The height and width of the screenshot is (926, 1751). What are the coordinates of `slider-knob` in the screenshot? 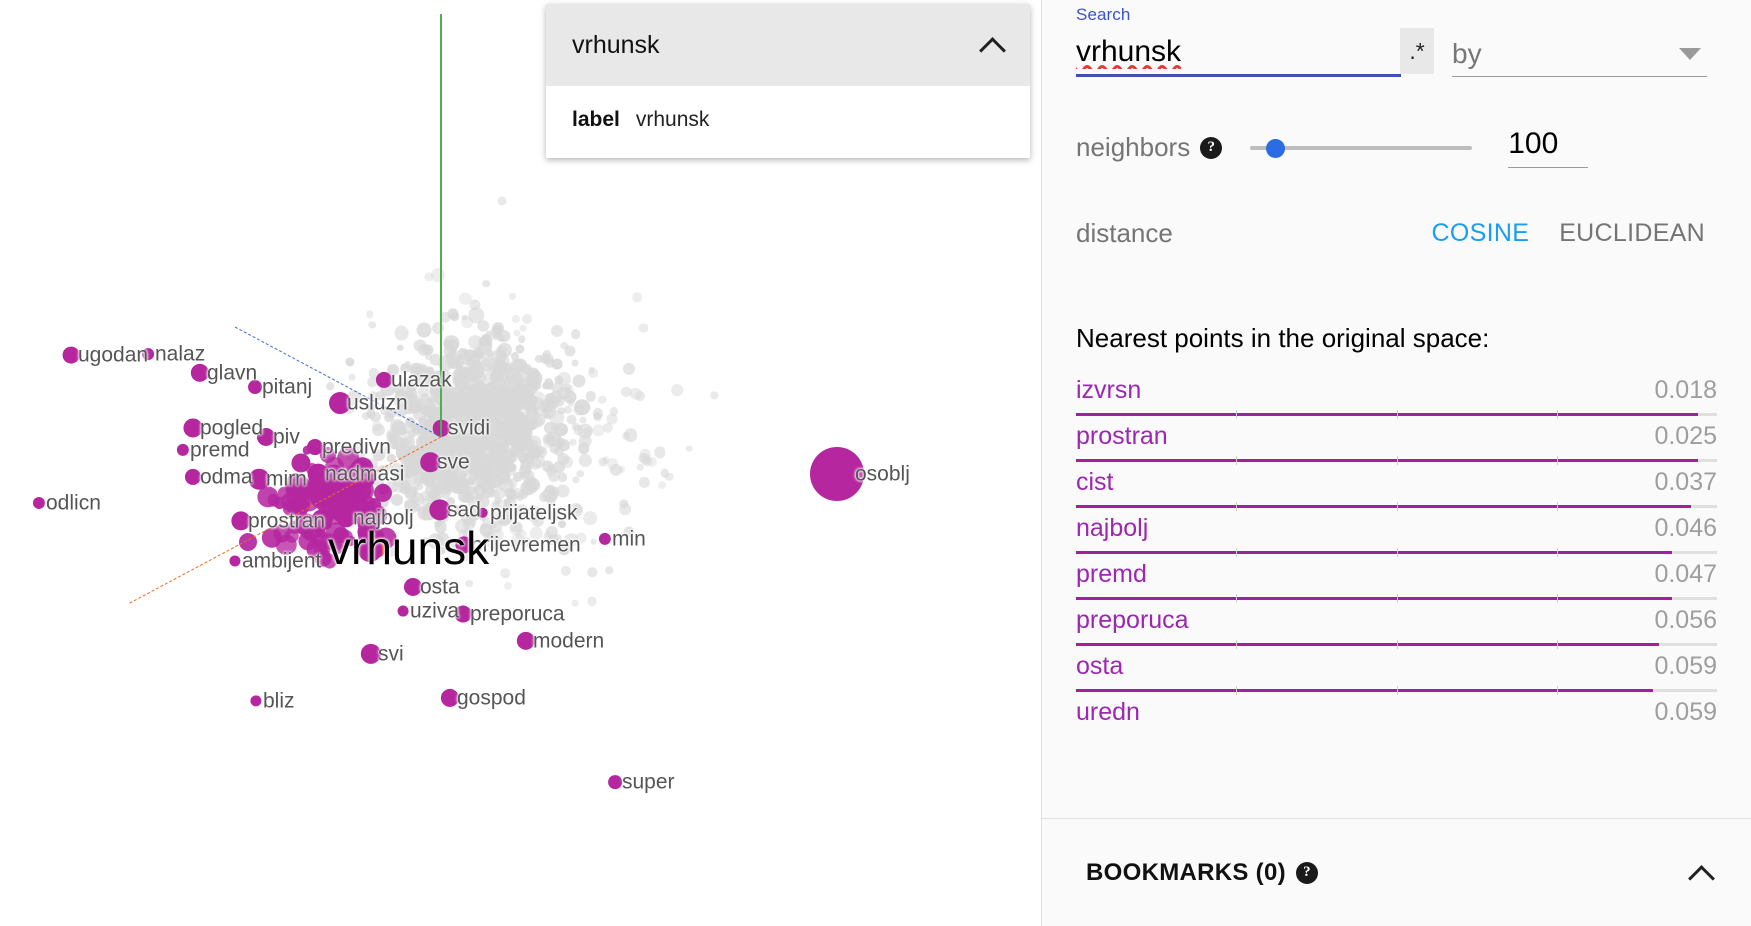 It's located at (1276, 148).